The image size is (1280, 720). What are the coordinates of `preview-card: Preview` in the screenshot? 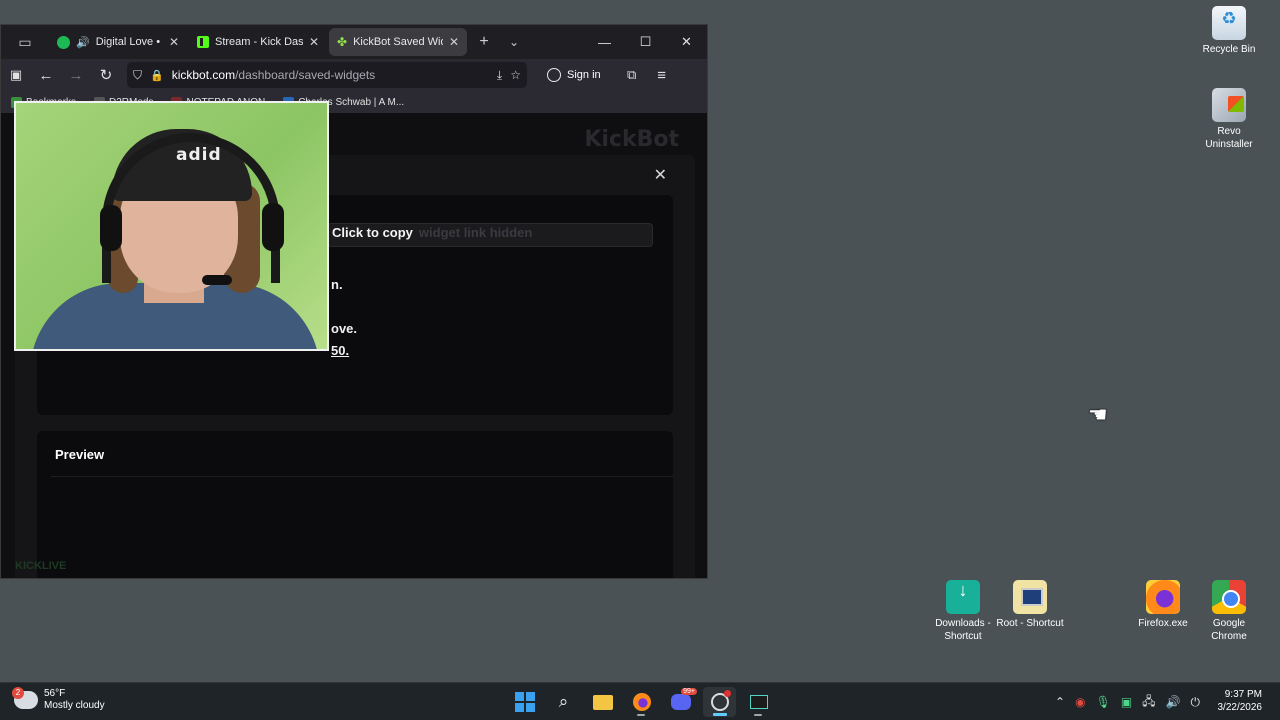 It's located at (355, 504).